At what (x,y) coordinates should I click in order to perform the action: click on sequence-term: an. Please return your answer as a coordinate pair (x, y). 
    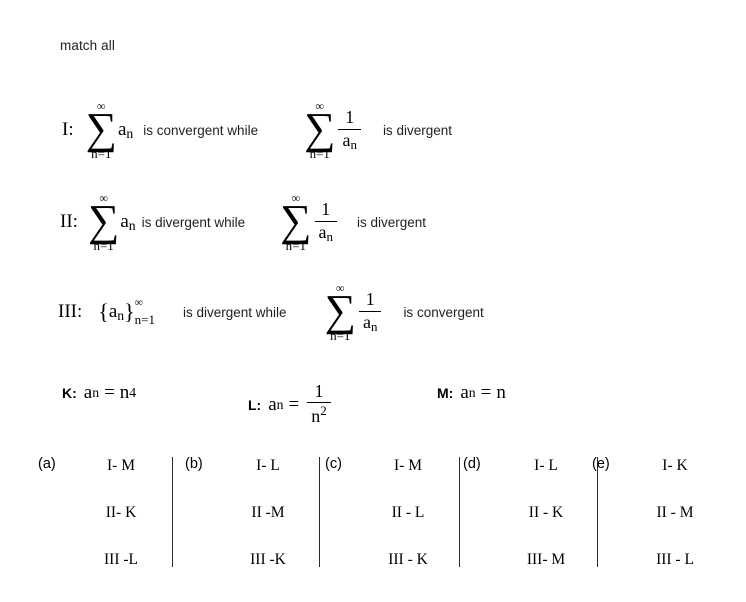
    Looking at the image, I should click on (116, 311).